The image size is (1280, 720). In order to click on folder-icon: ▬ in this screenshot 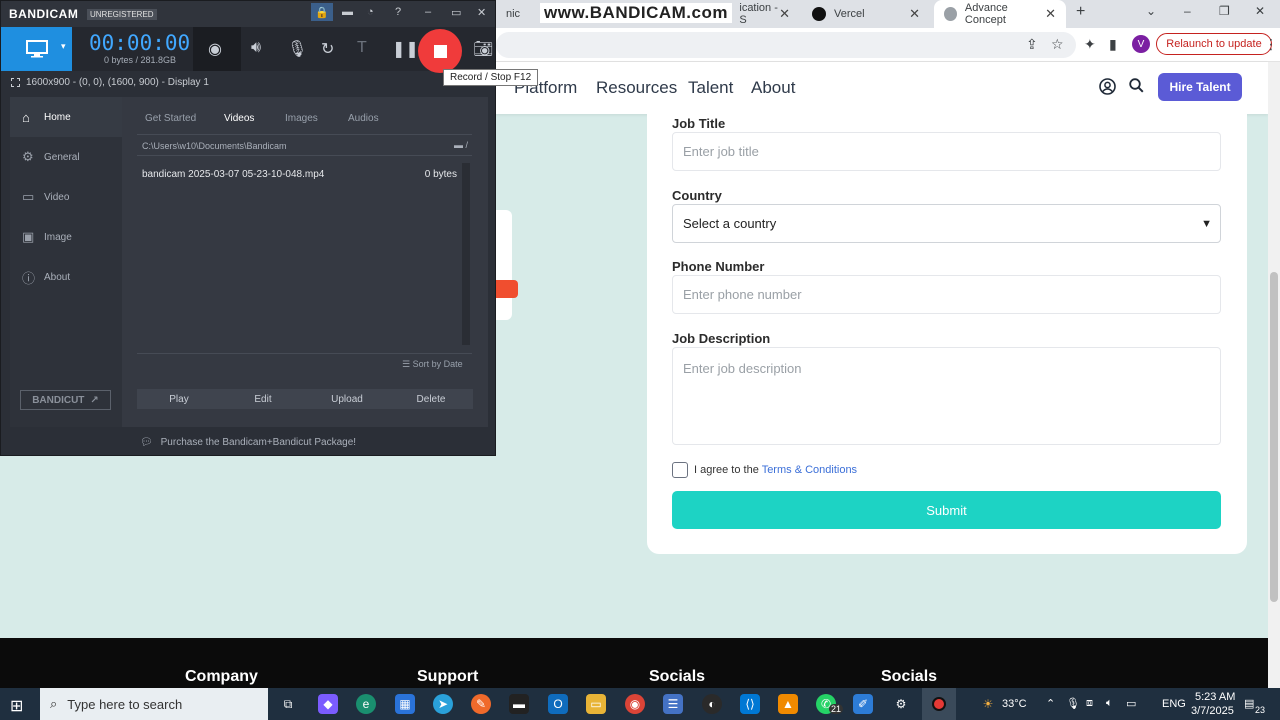, I will do `click(347, 12)`.